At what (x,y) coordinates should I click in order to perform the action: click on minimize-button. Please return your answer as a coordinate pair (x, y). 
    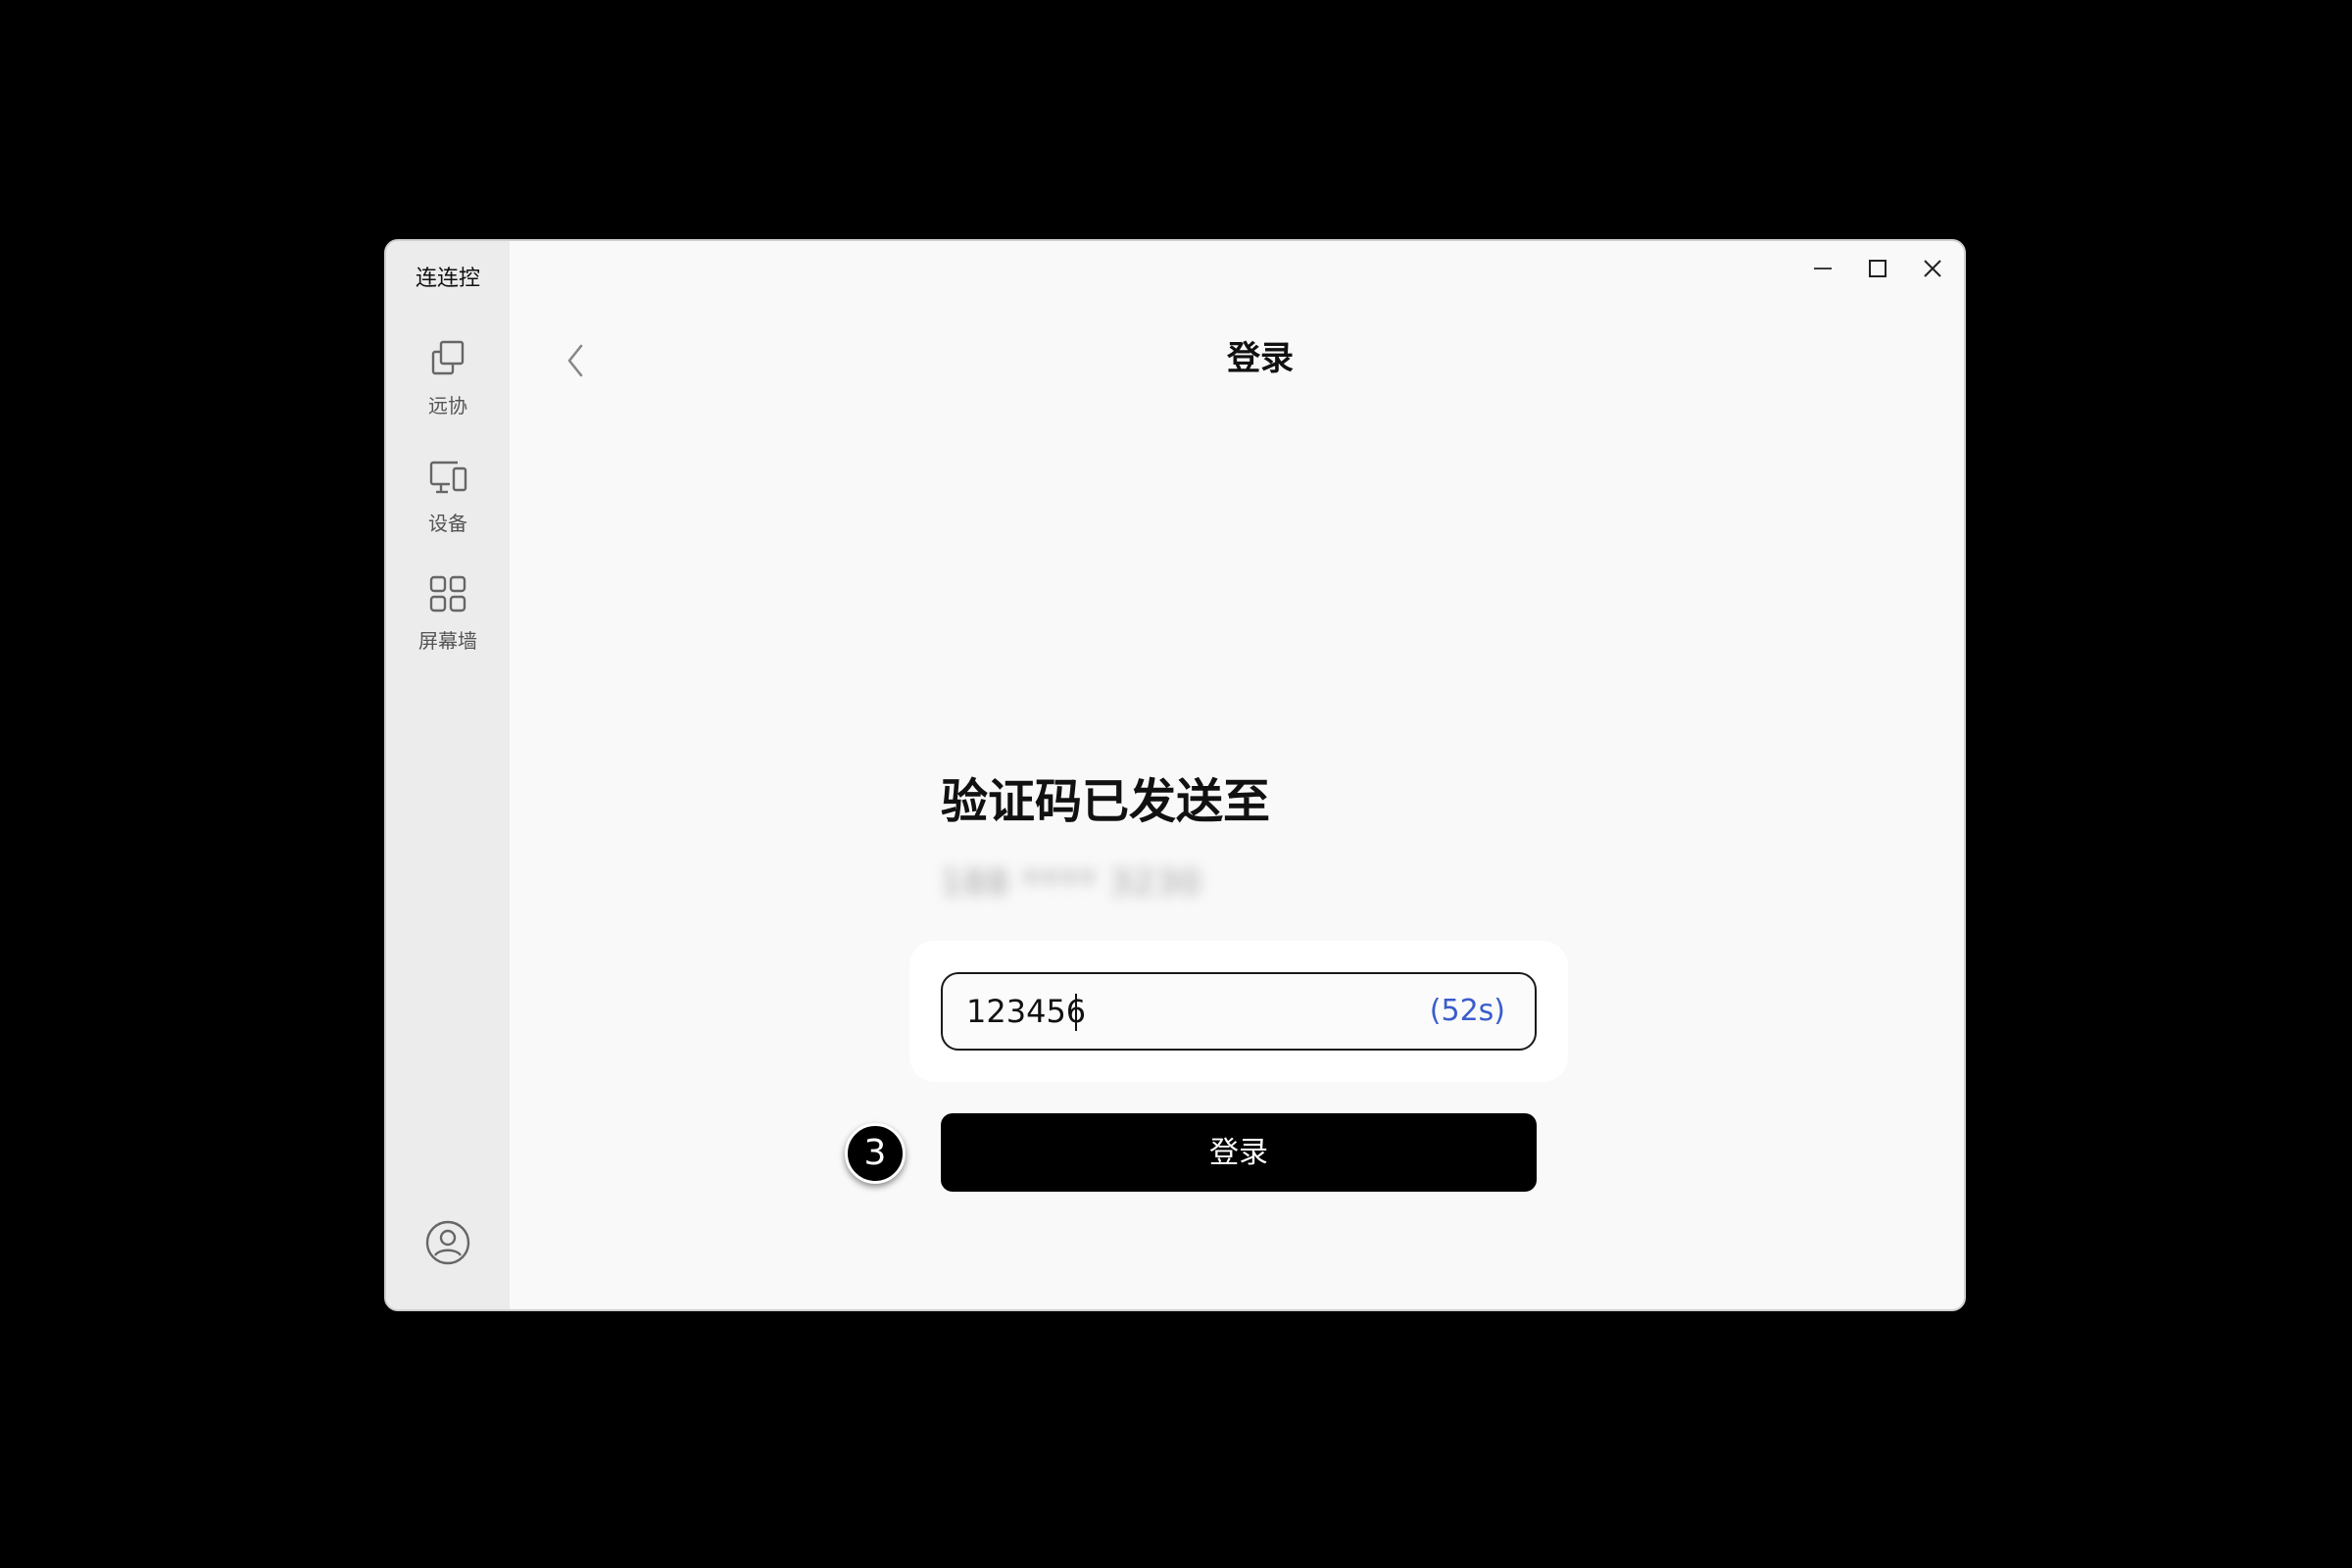
    Looking at the image, I should click on (1822, 268).